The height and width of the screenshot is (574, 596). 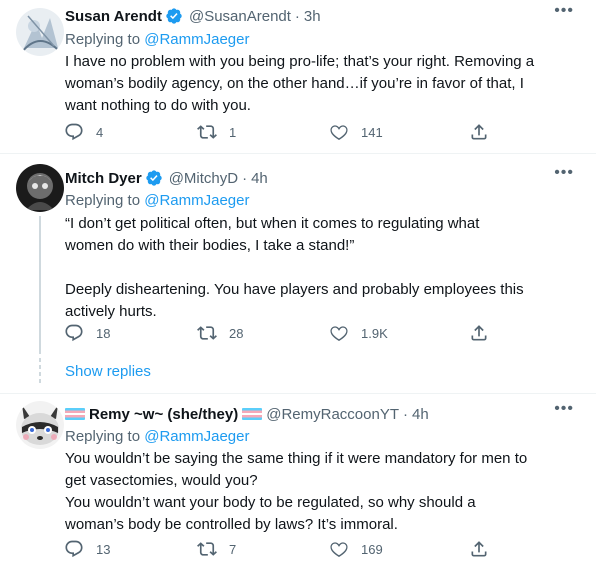 I want to click on reply-count: 18, so click(x=103, y=333).